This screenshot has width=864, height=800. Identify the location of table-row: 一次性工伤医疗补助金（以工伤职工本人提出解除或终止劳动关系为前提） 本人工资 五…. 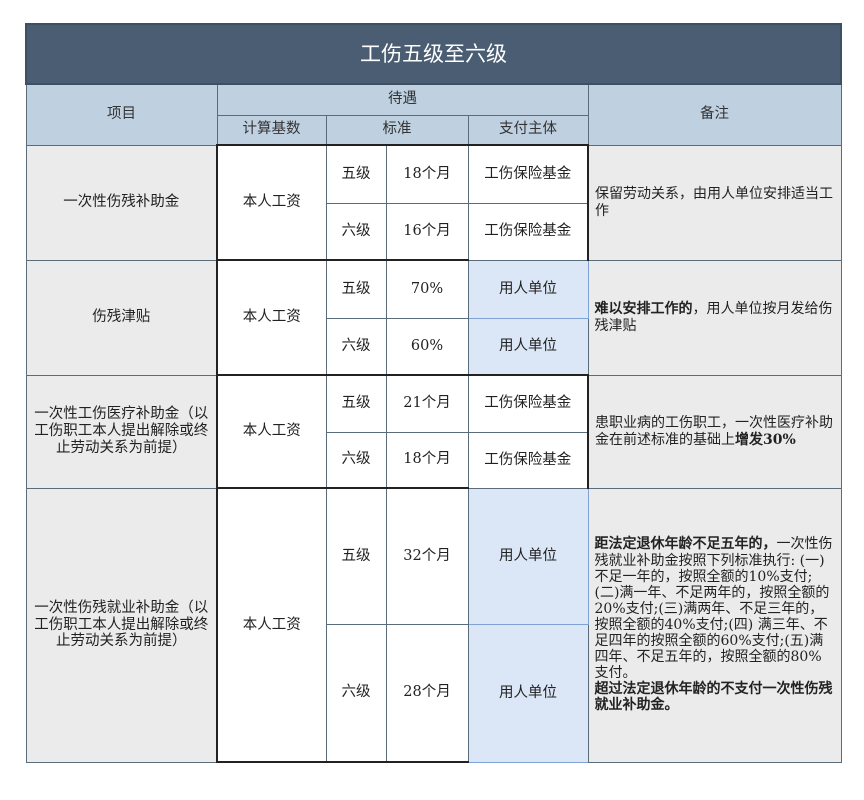
(433, 431).